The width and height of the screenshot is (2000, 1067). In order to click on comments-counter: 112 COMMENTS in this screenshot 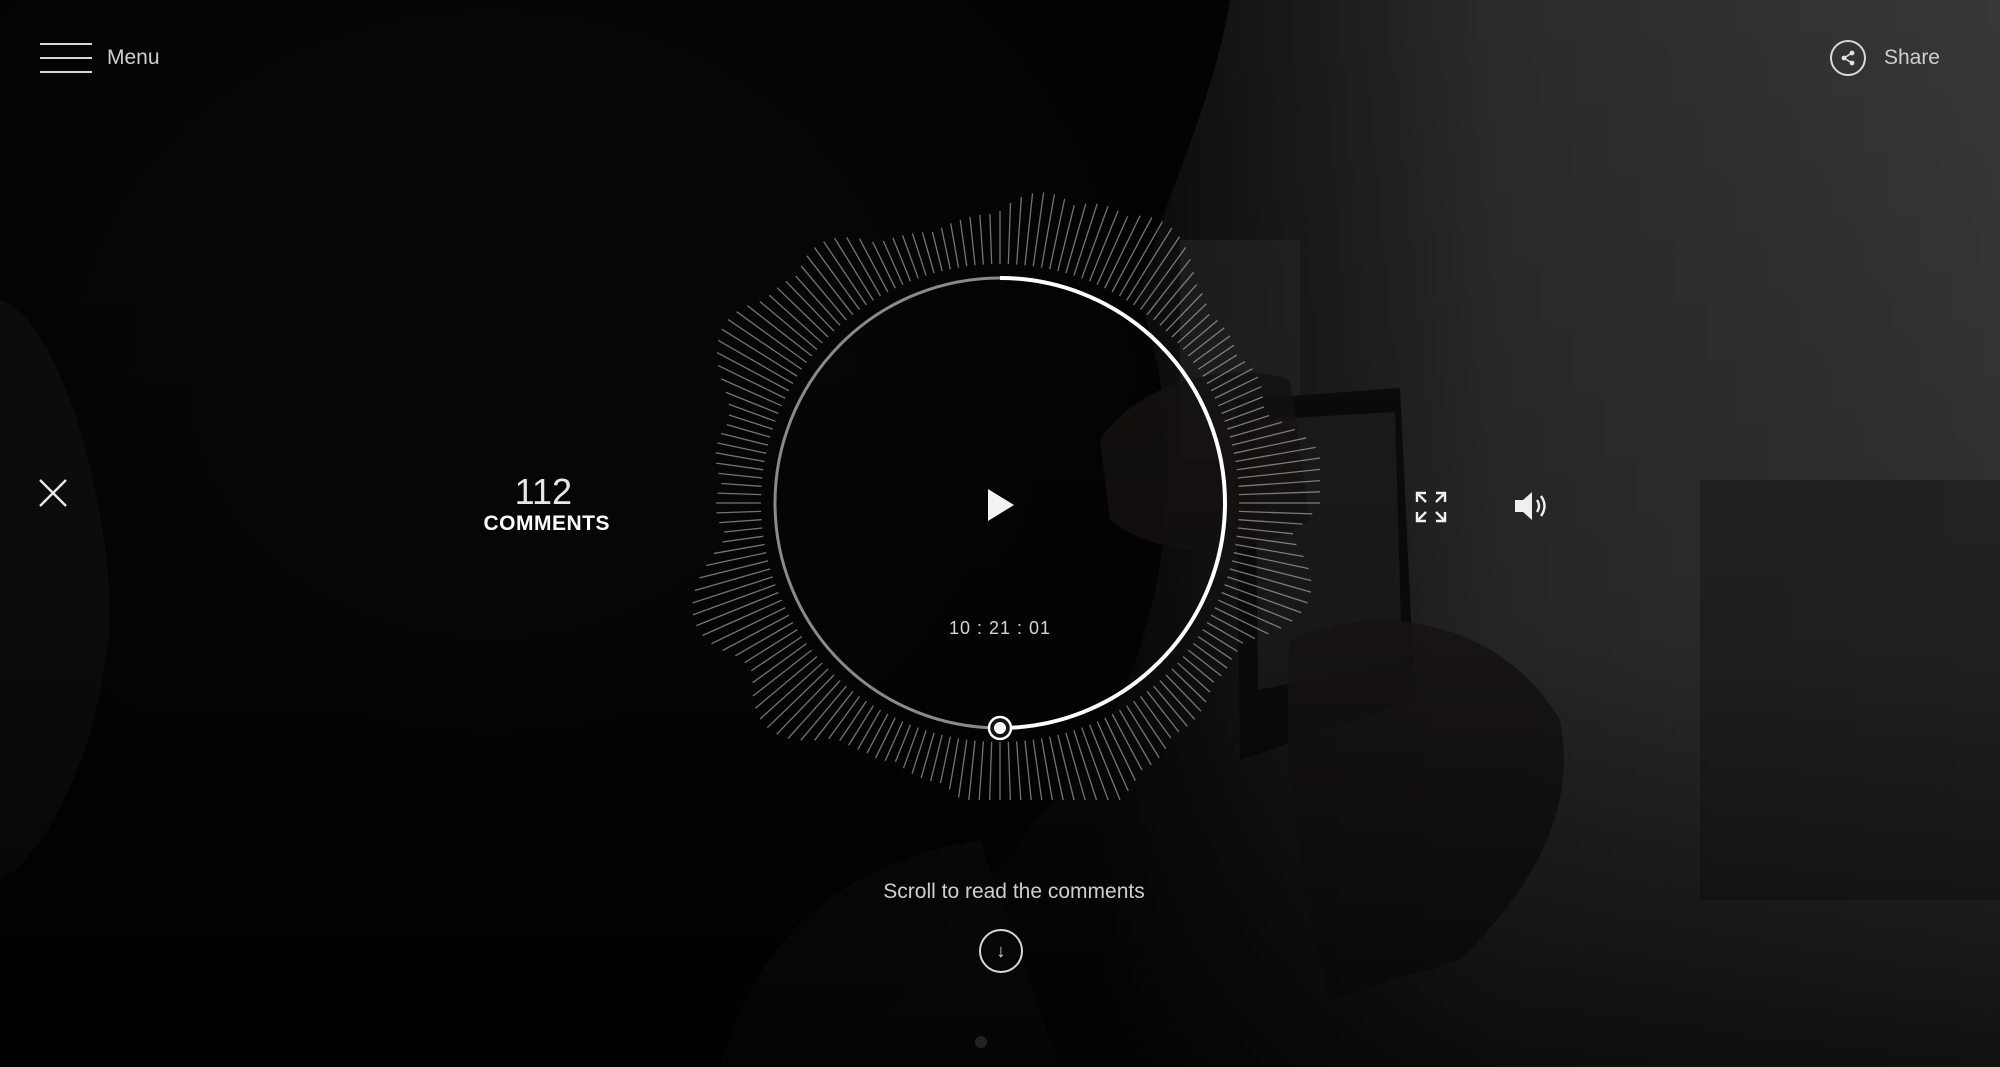, I will do `click(515, 504)`.